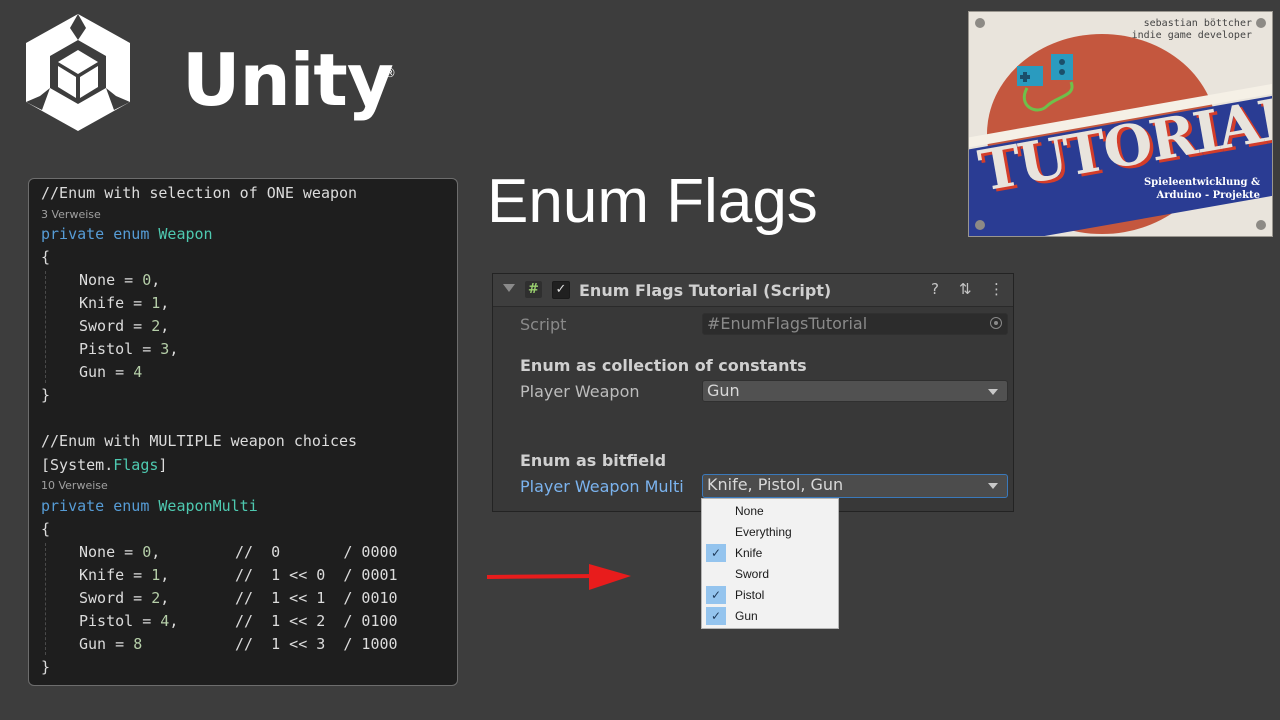 The image size is (1280, 720). What do you see at coordinates (156, 598) in the screenshot?
I see `member-value: 2` at bounding box center [156, 598].